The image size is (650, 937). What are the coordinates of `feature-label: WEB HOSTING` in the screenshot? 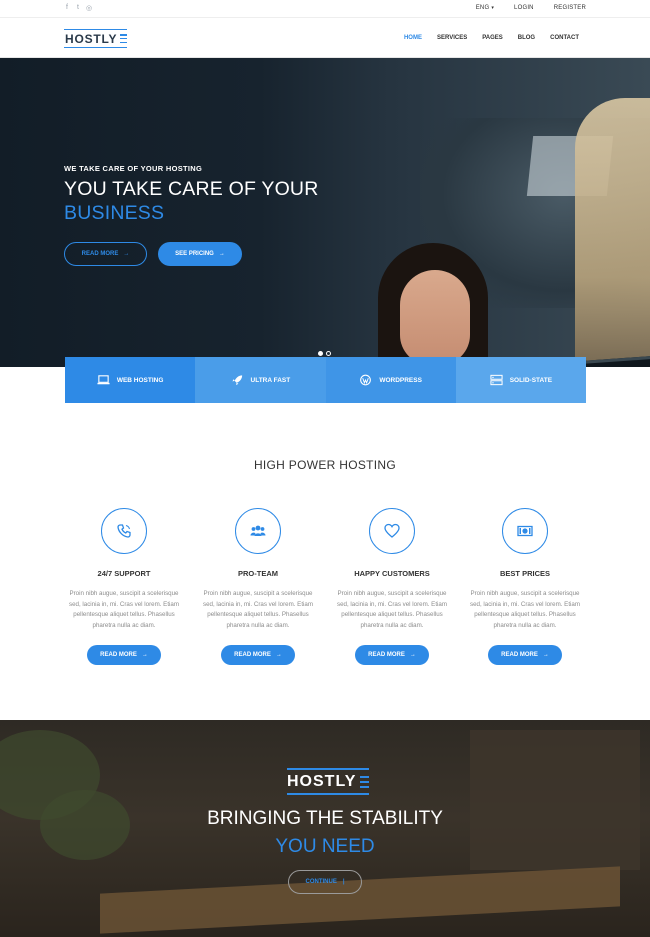 It's located at (140, 380).